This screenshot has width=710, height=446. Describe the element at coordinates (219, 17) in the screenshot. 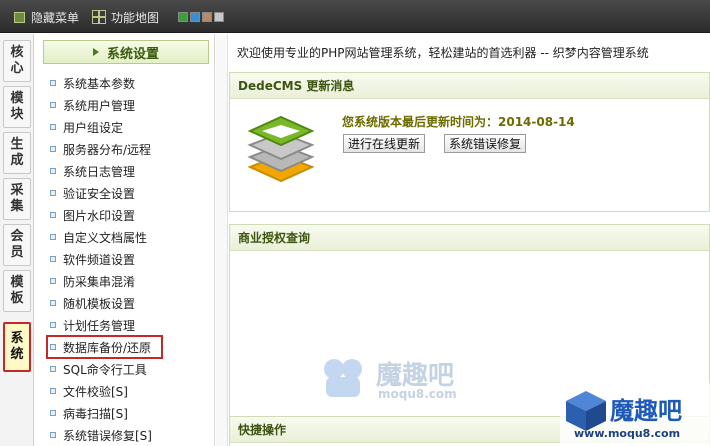

I see `skin-swatch-gray` at that location.